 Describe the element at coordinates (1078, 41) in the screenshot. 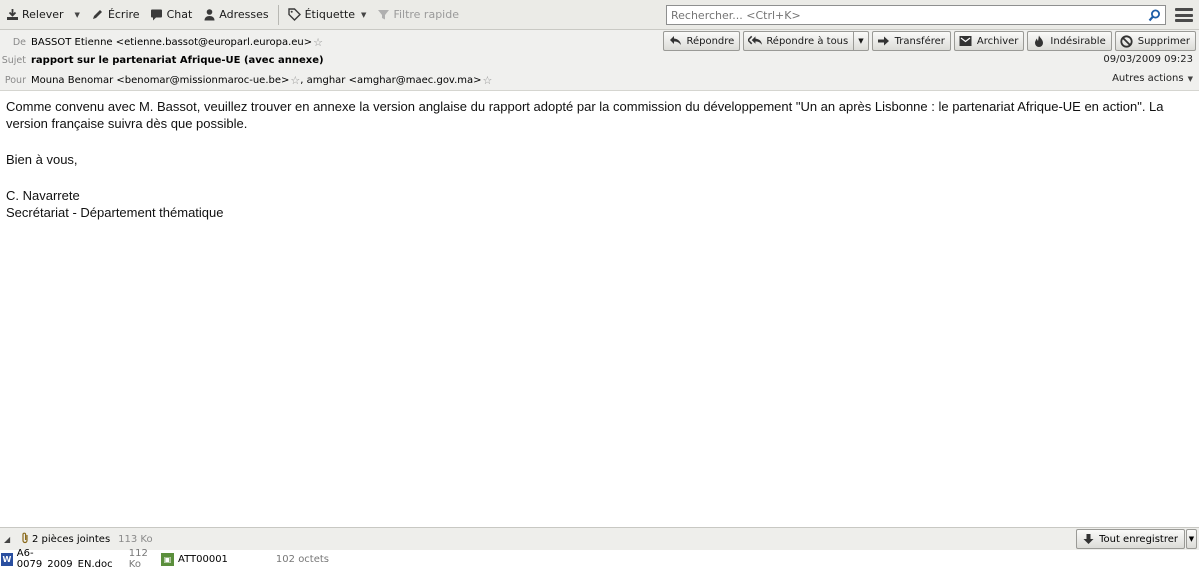

I see `junk-label: Indésirable` at that location.